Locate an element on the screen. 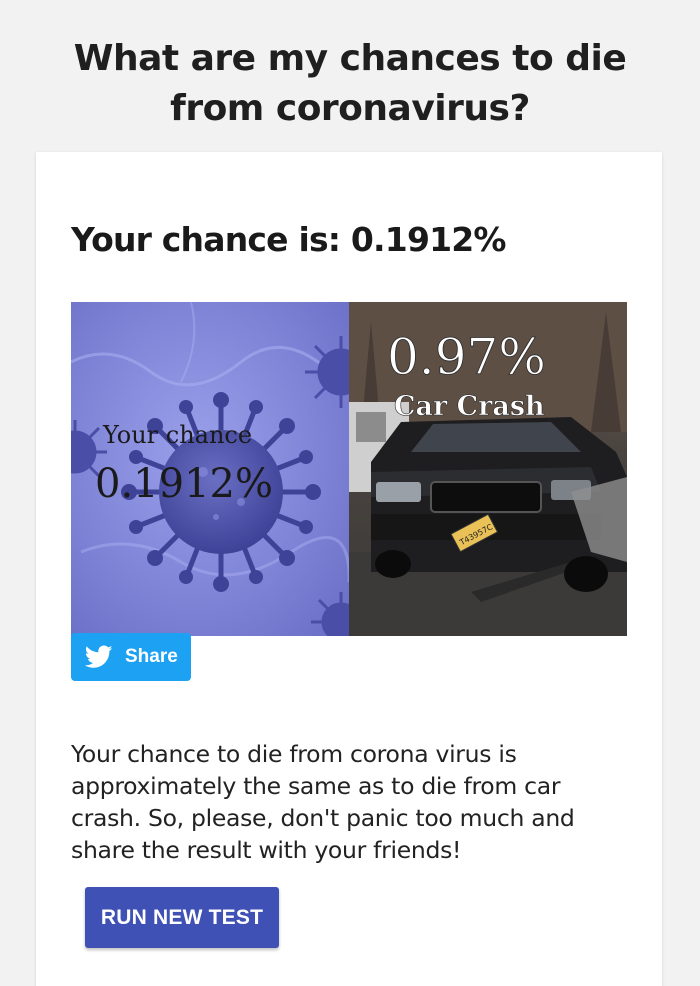  twitter-share-button: Share is located at coordinates (131, 657).